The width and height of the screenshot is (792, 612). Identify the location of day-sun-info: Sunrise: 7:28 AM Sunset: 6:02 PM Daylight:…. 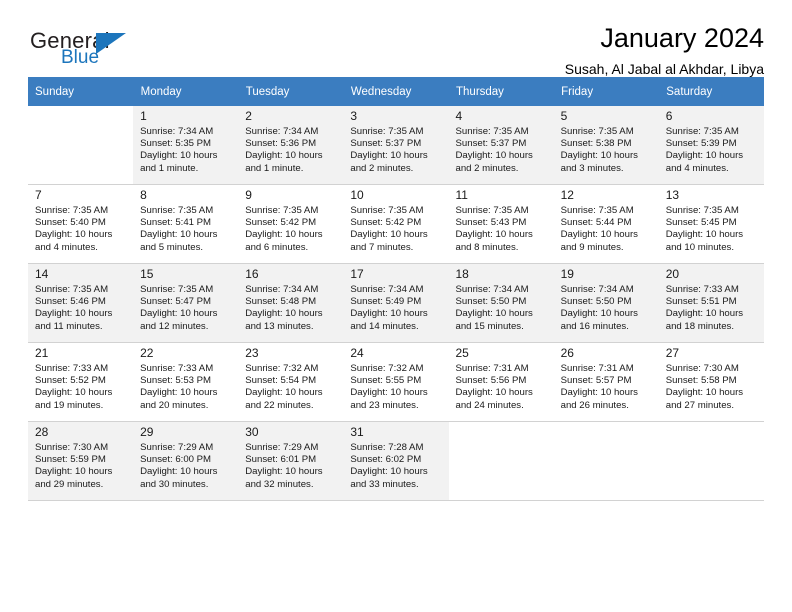
(397, 466).